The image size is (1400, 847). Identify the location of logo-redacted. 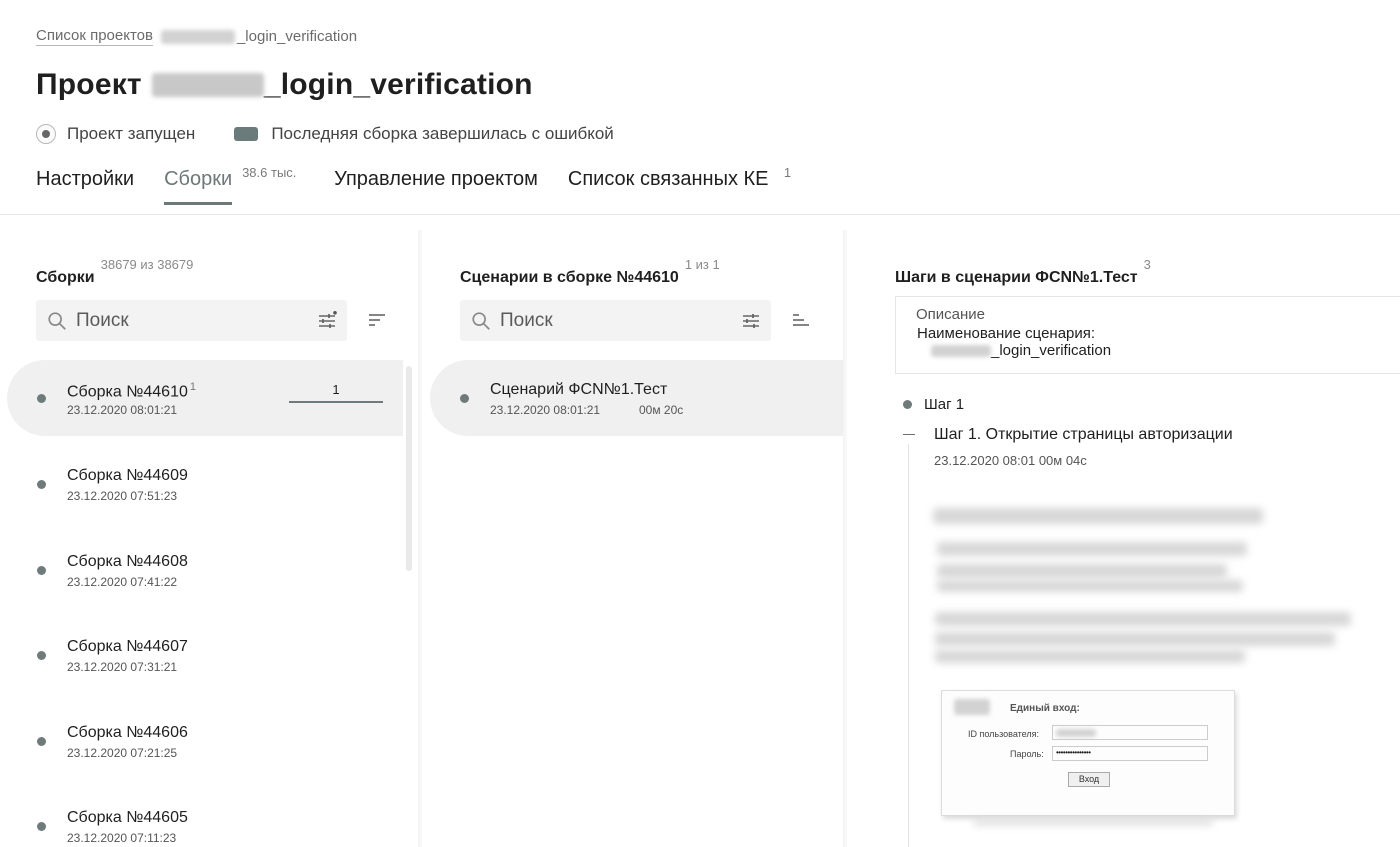
(972, 707).